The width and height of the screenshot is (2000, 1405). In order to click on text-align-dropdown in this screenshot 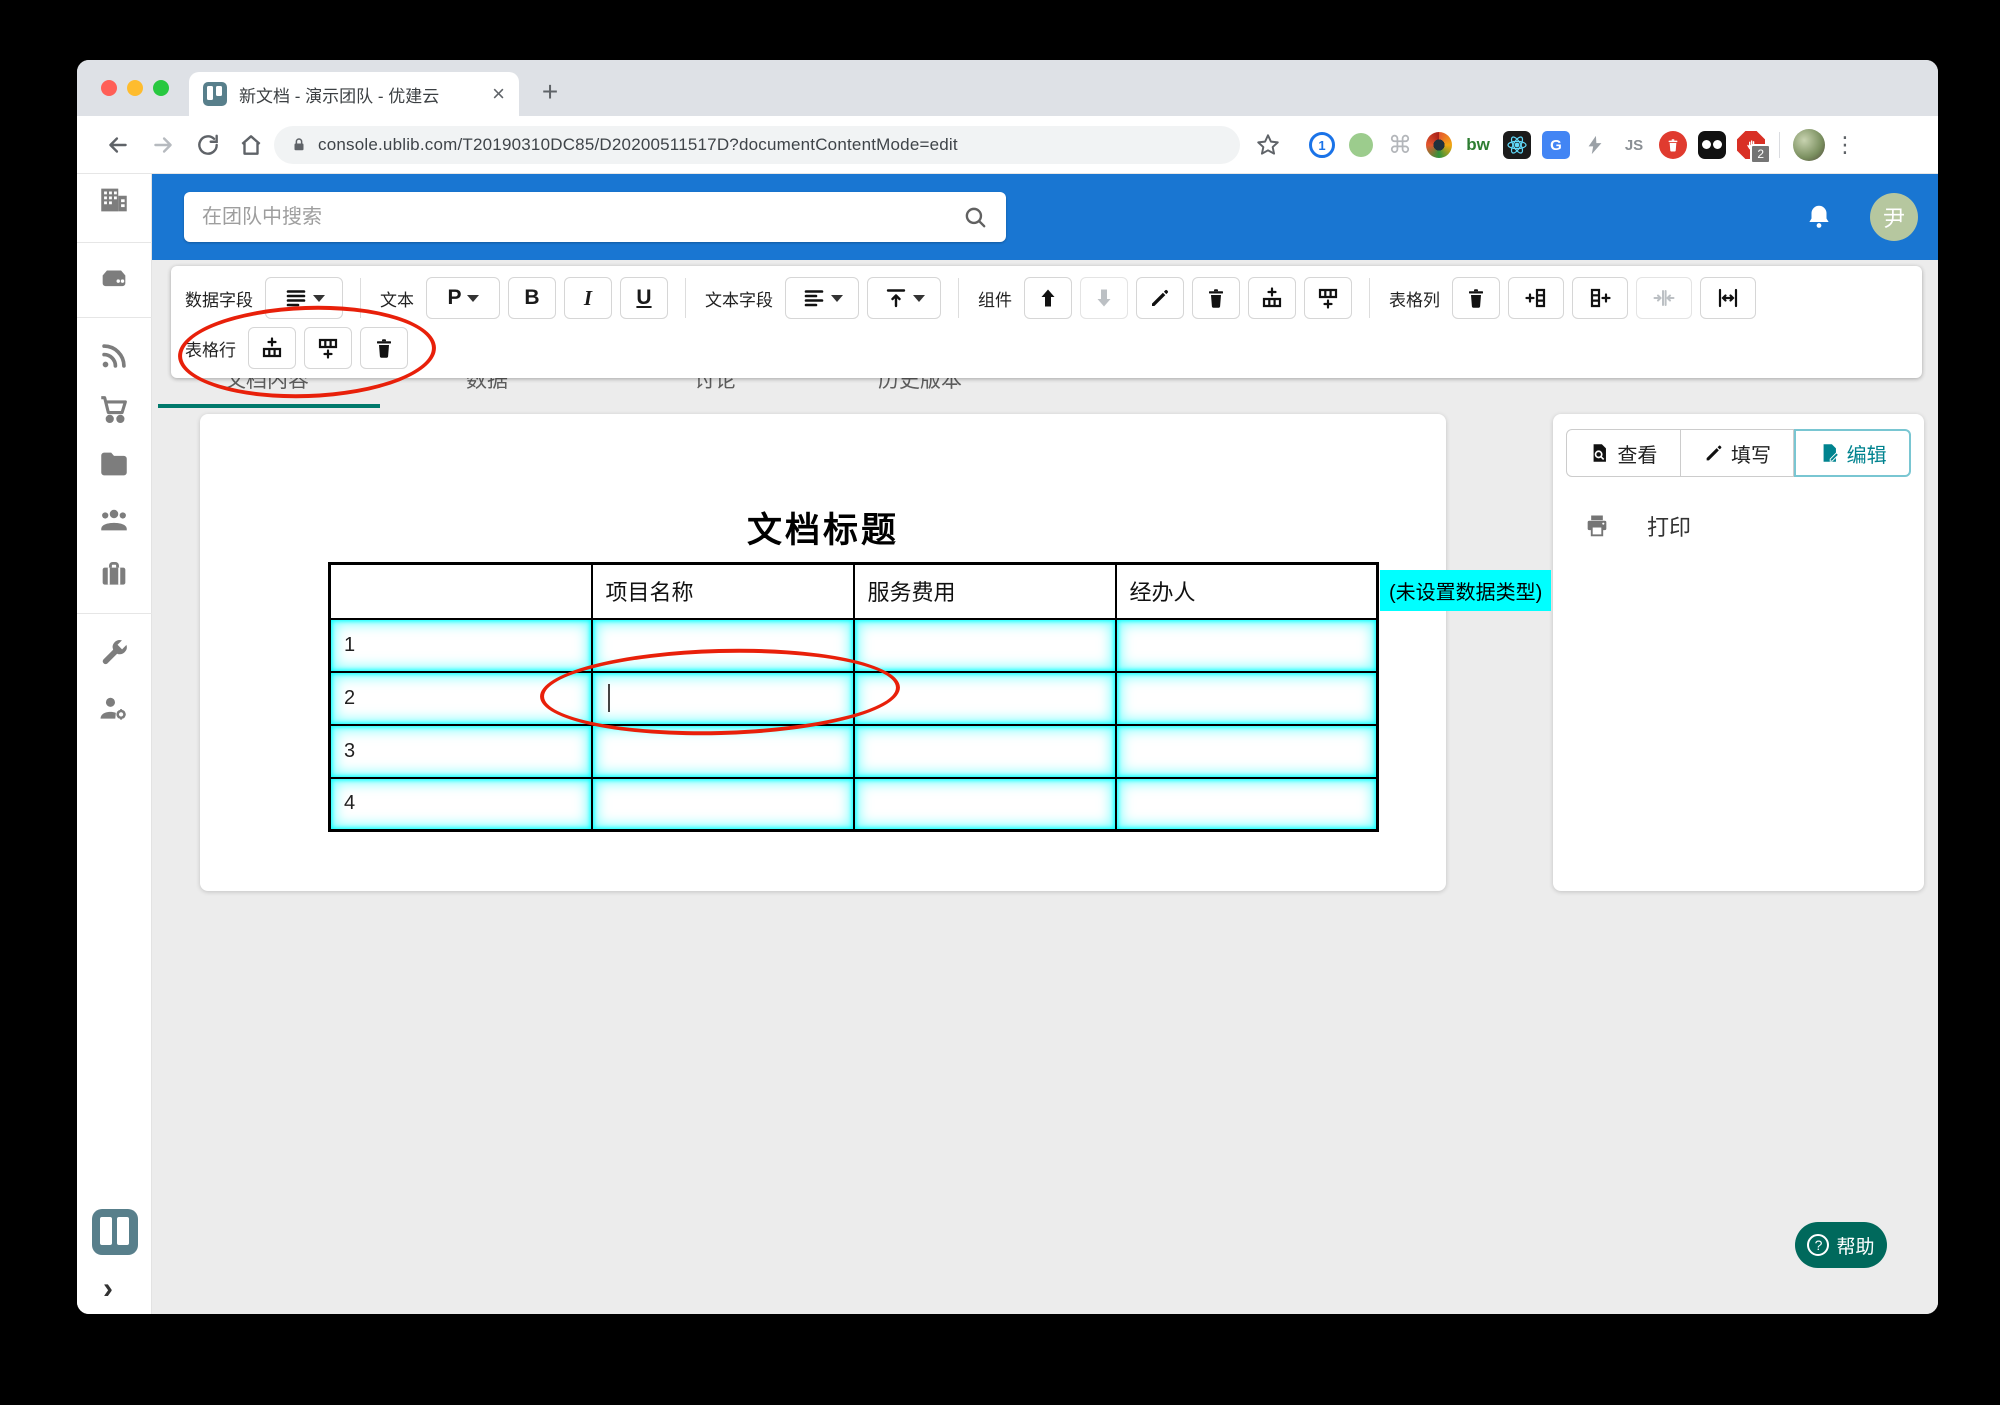, I will do `click(822, 298)`.